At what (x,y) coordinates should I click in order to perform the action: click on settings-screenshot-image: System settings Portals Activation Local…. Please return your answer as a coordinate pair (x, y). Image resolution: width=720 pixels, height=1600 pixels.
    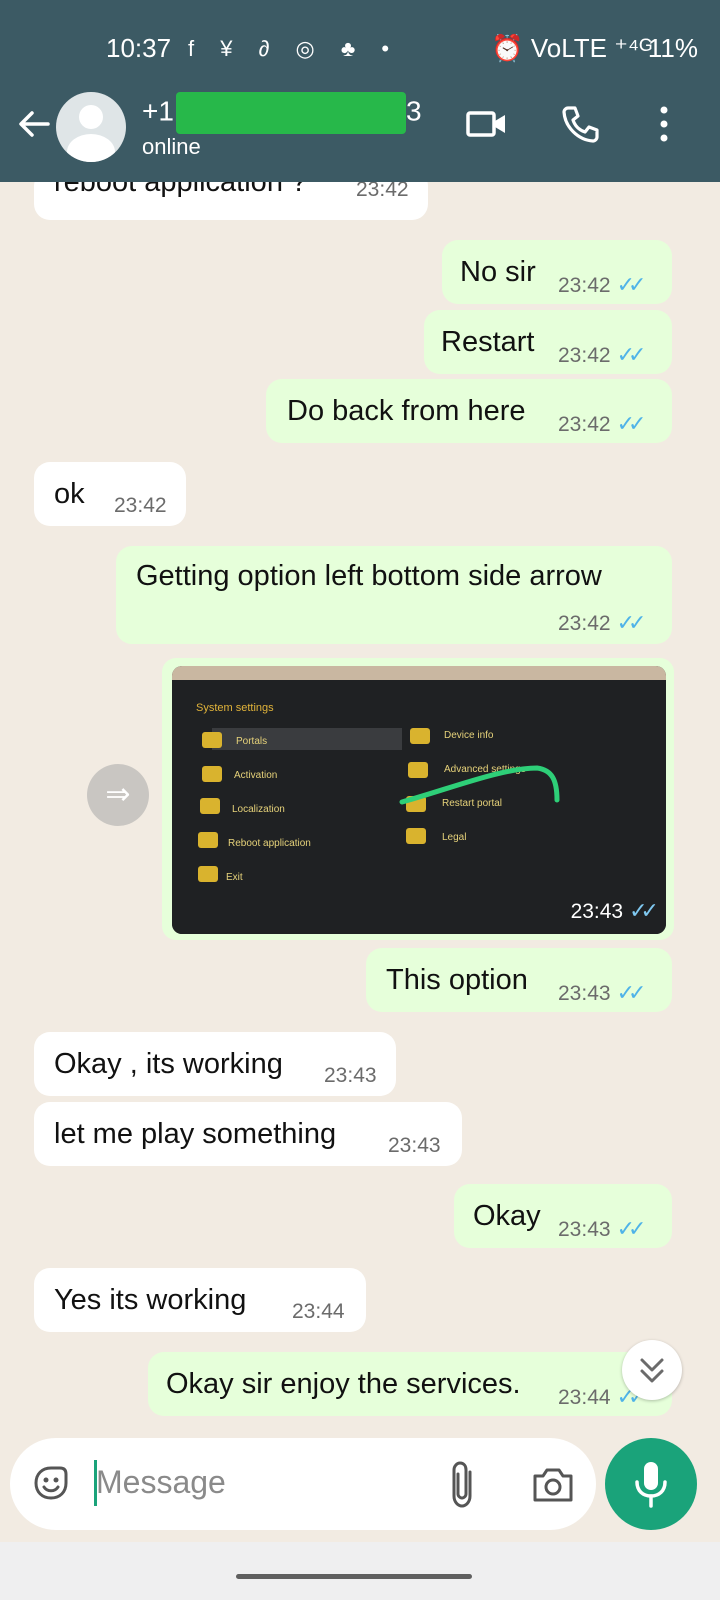
    Looking at the image, I should click on (419, 800).